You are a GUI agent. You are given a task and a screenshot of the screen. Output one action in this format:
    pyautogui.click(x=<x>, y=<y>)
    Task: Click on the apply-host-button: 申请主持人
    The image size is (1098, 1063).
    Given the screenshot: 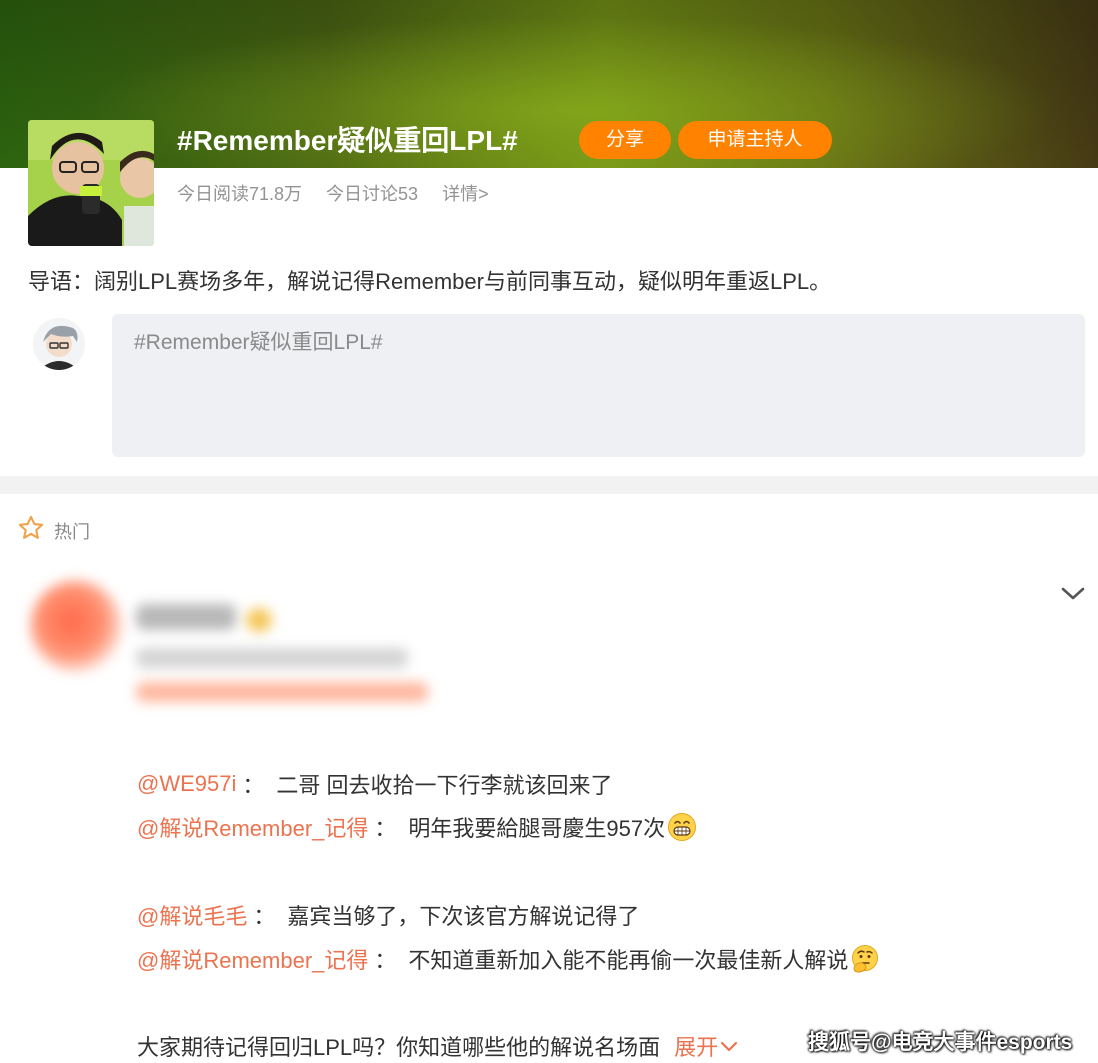 What is the action you would take?
    pyautogui.click(x=755, y=140)
    